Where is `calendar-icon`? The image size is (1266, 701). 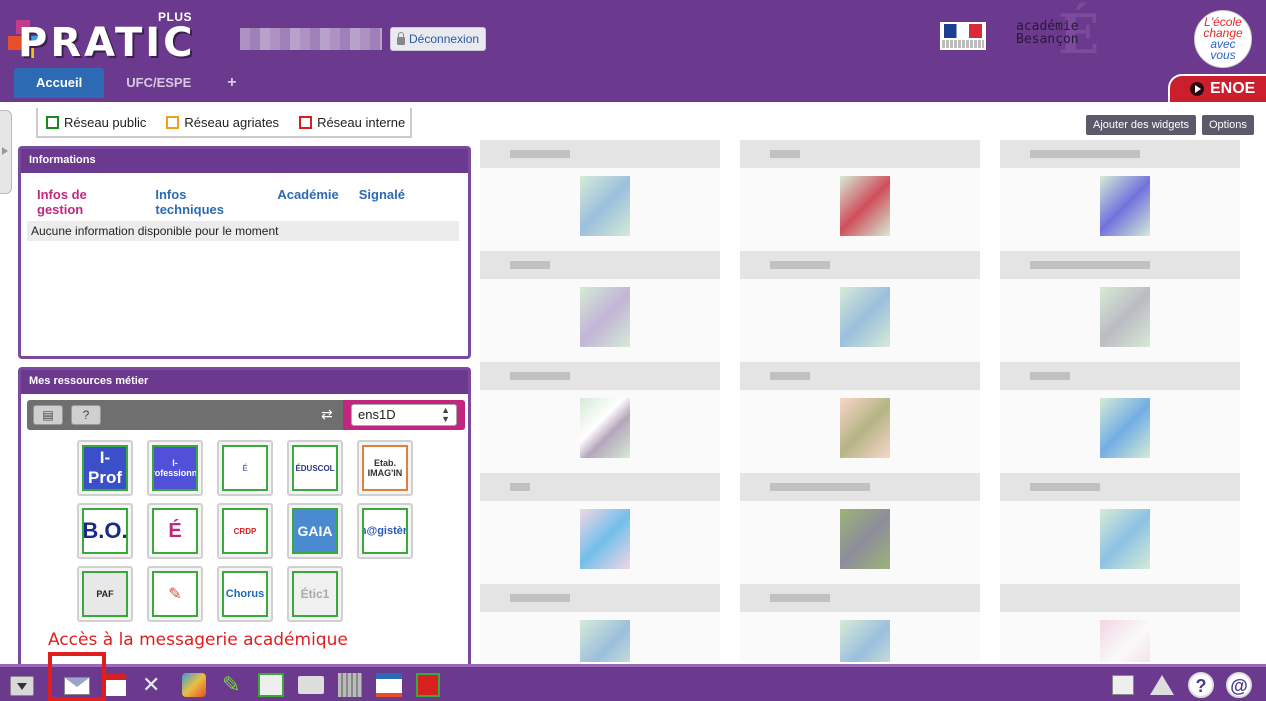 calendar-icon is located at coordinates (115, 685).